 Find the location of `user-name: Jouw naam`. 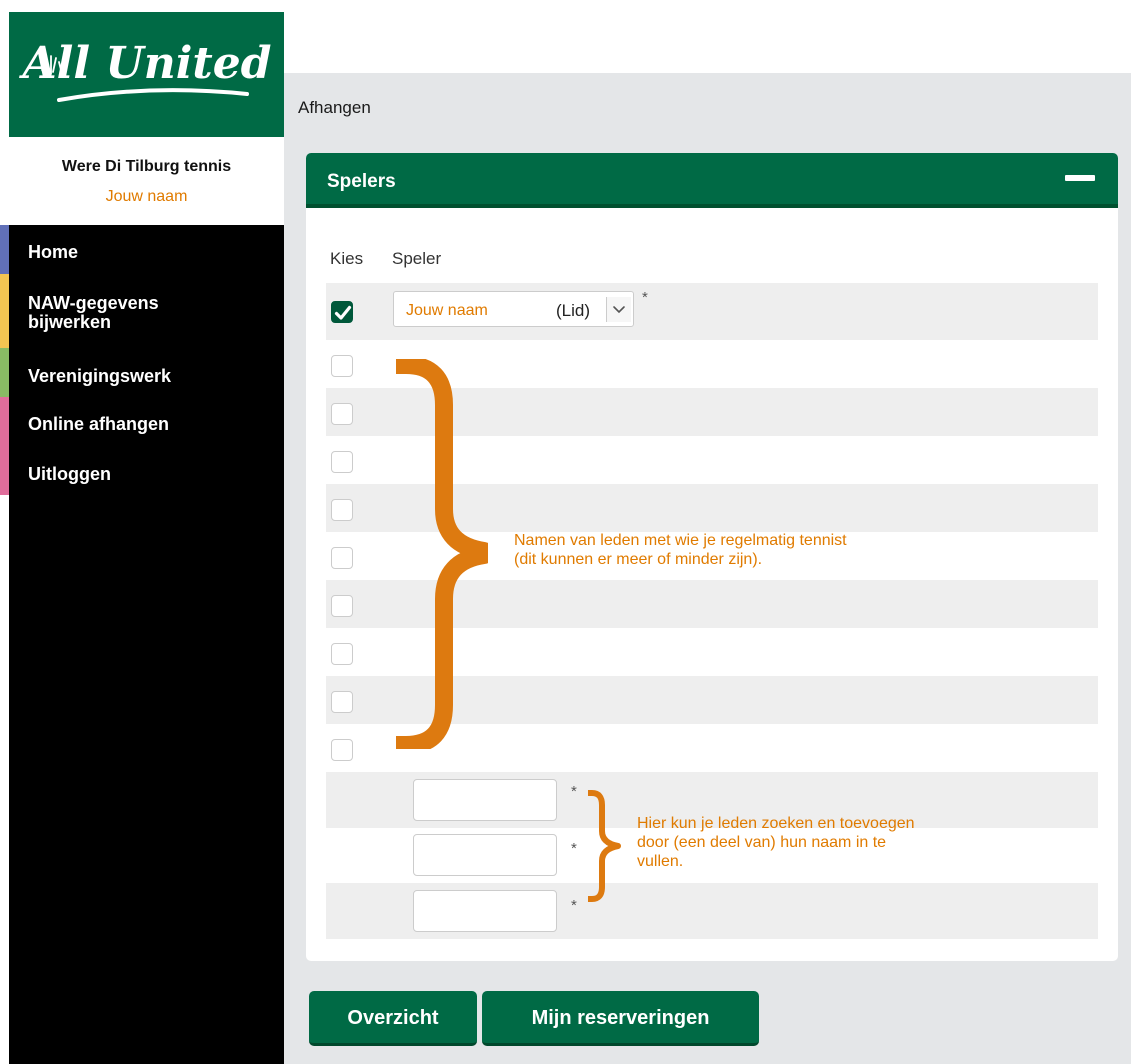

user-name: Jouw naam is located at coordinates (146, 197).